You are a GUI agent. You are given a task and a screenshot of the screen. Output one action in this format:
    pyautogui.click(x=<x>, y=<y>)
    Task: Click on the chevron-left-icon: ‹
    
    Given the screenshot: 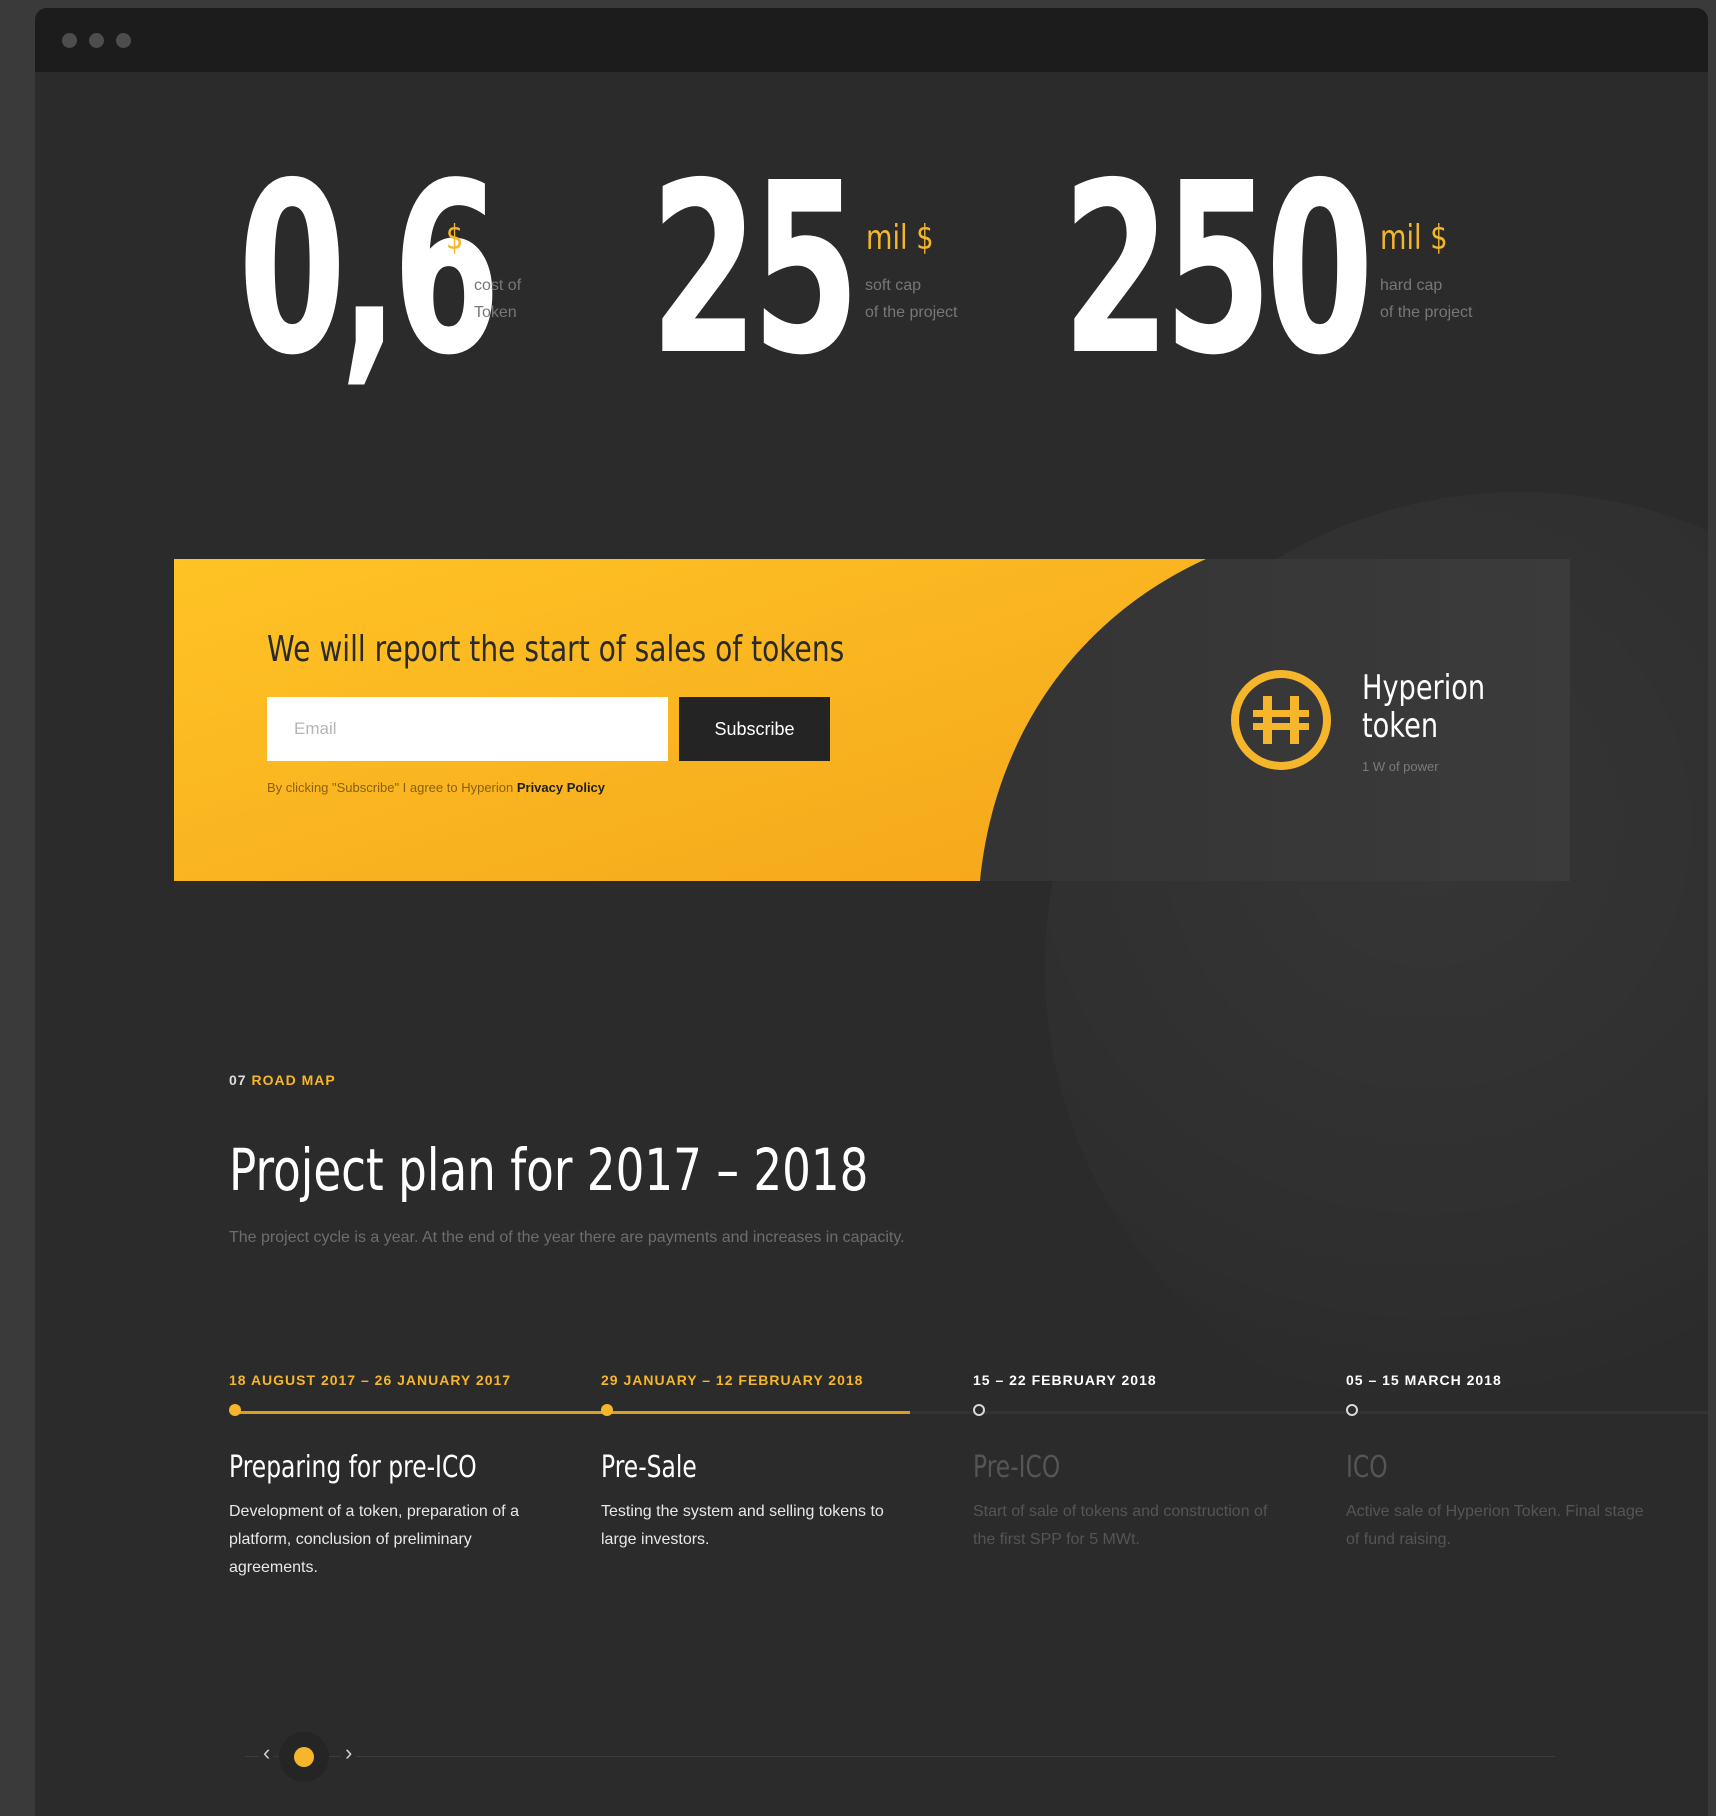 What is the action you would take?
    pyautogui.click(x=267, y=1753)
    